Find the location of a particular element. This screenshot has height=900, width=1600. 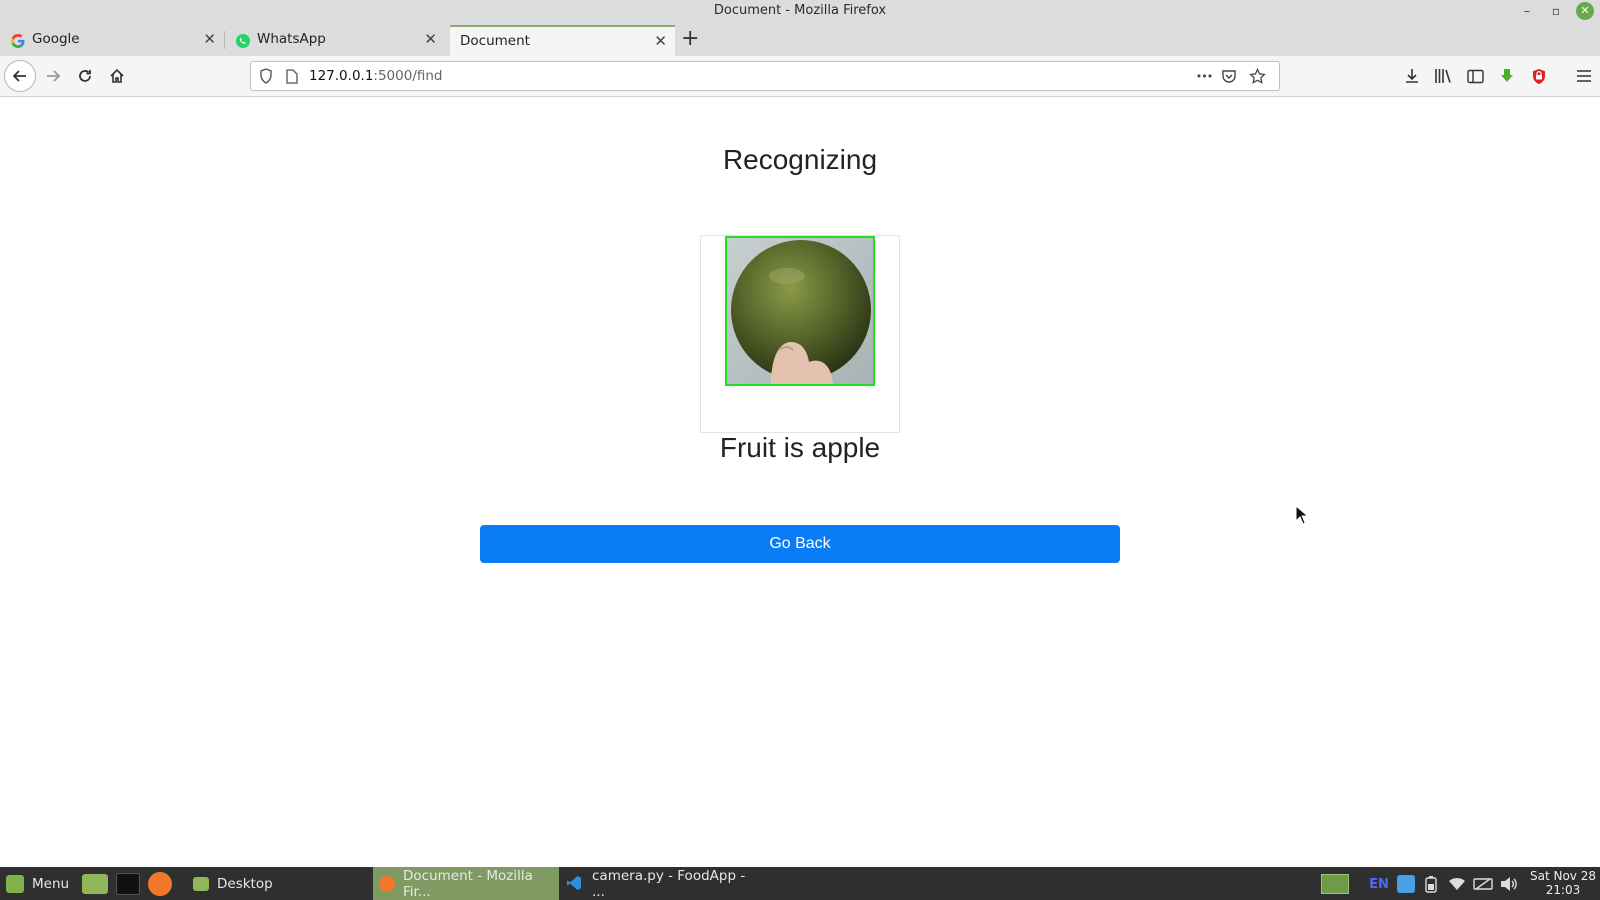

keyboard-layout: EN is located at coordinates (1379, 884).